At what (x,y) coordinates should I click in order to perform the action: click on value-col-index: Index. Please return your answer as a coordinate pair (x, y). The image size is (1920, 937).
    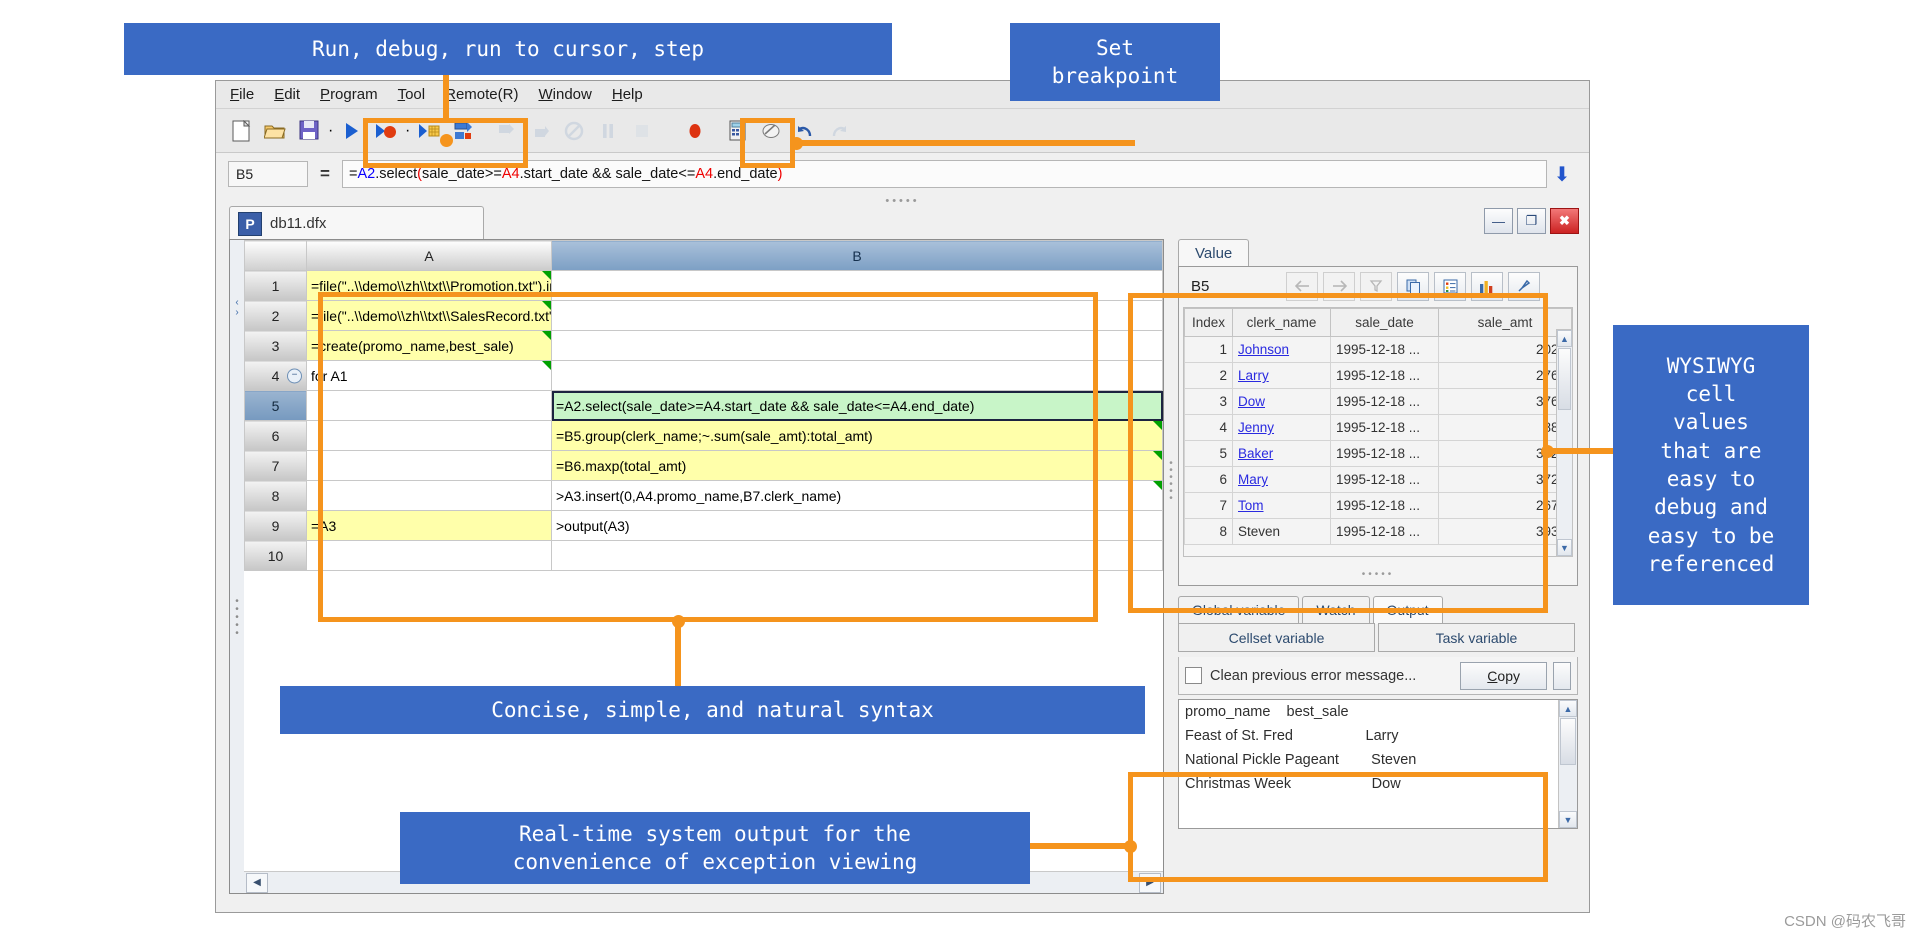
    Looking at the image, I should click on (1208, 322).